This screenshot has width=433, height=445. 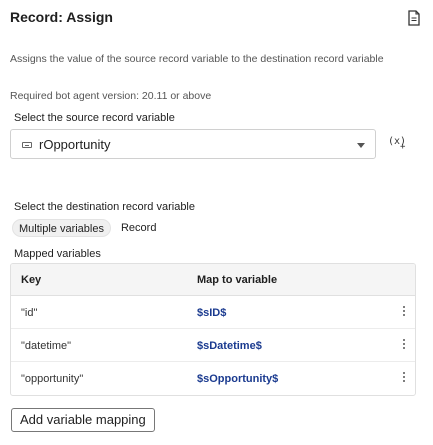 What do you see at coordinates (237, 280) in the screenshot?
I see `column-header-map: Map to variable` at bounding box center [237, 280].